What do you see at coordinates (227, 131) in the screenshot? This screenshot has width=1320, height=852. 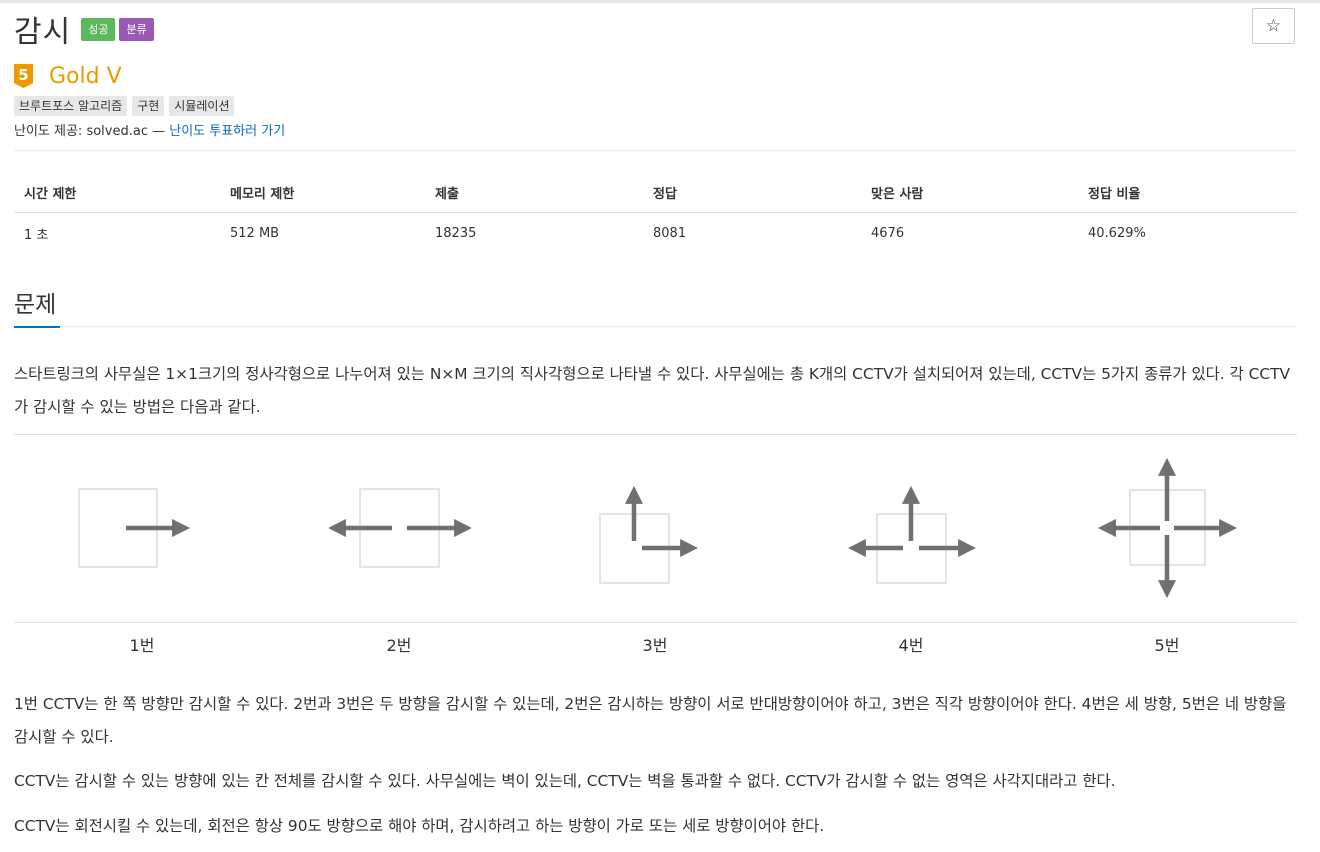 I see `vote-difficulty-link: 난이도 투표하러 가기` at bounding box center [227, 131].